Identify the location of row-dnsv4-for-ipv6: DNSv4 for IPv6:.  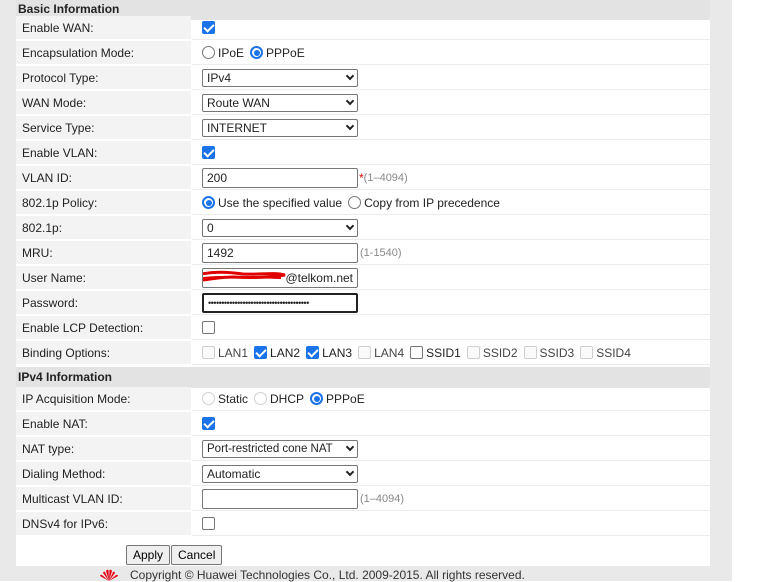
(363, 524).